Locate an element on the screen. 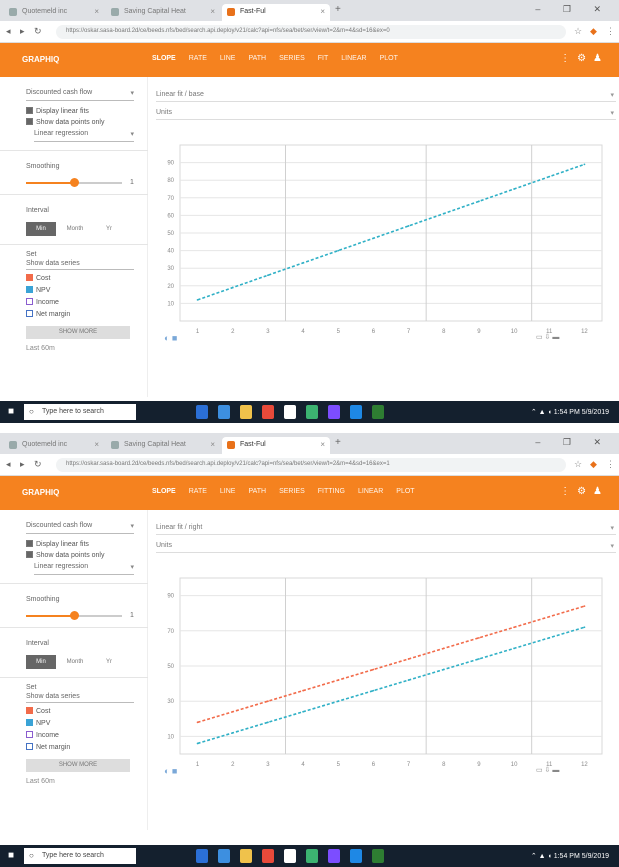 The width and height of the screenshot is (619, 867). reload-icon: ↻ is located at coordinates (38, 464).